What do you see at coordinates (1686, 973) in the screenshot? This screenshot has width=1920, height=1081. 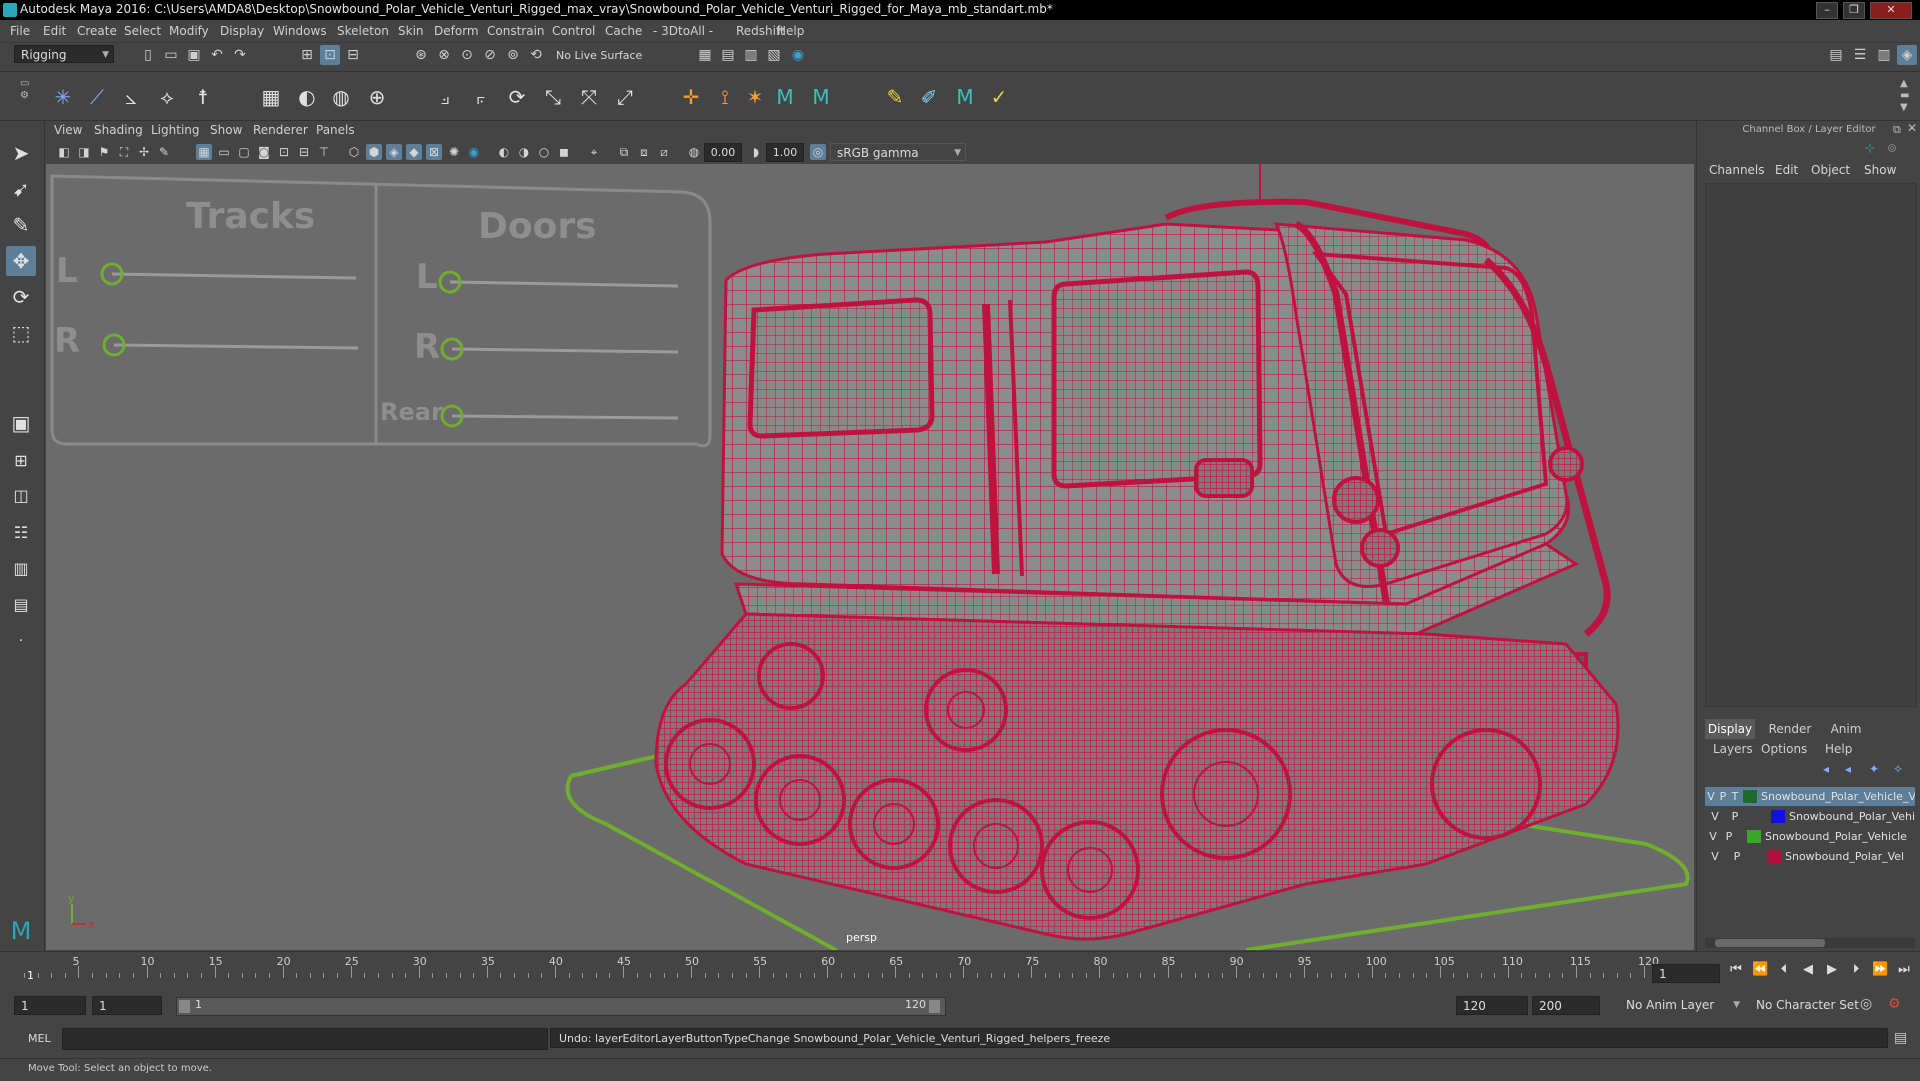 I see `current-frame-field: 1` at bounding box center [1686, 973].